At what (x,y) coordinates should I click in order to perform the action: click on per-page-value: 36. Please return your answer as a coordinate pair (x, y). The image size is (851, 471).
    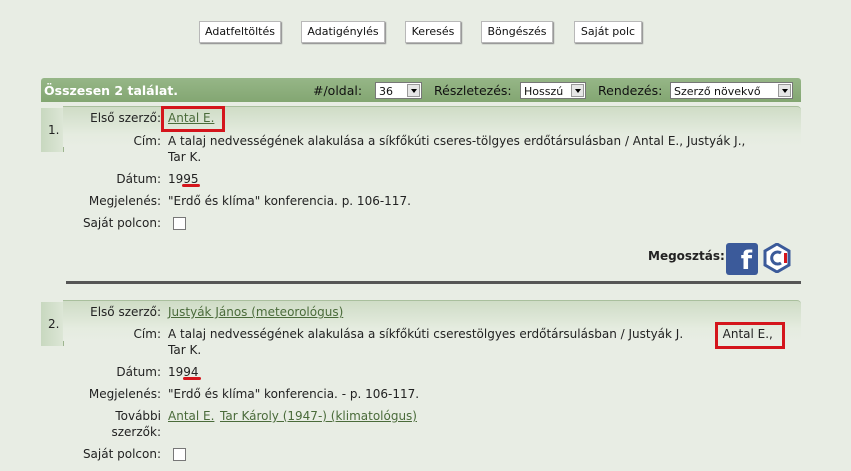
    Looking at the image, I should click on (386, 91).